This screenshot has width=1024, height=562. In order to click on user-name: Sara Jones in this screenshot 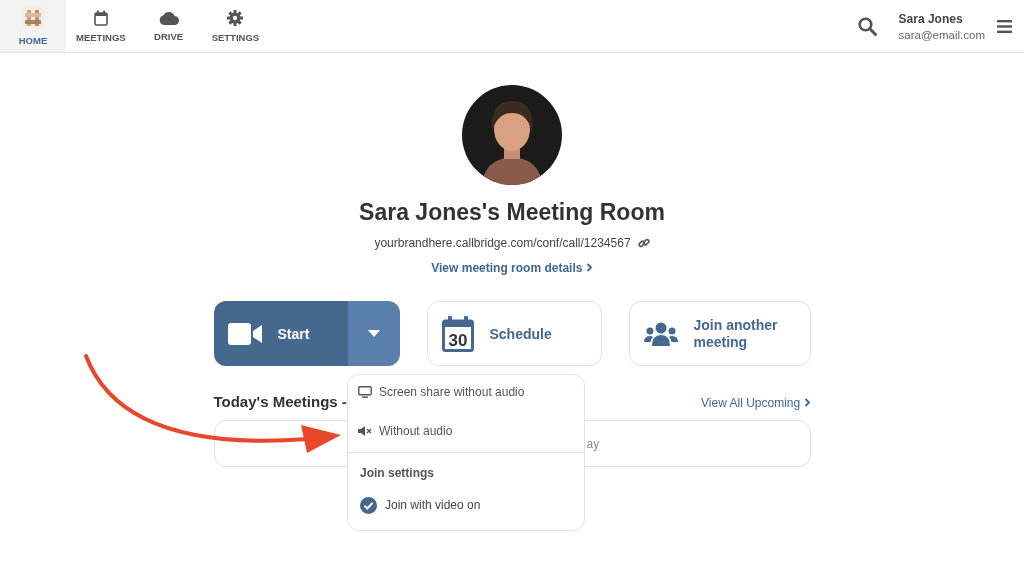, I will do `click(931, 18)`.